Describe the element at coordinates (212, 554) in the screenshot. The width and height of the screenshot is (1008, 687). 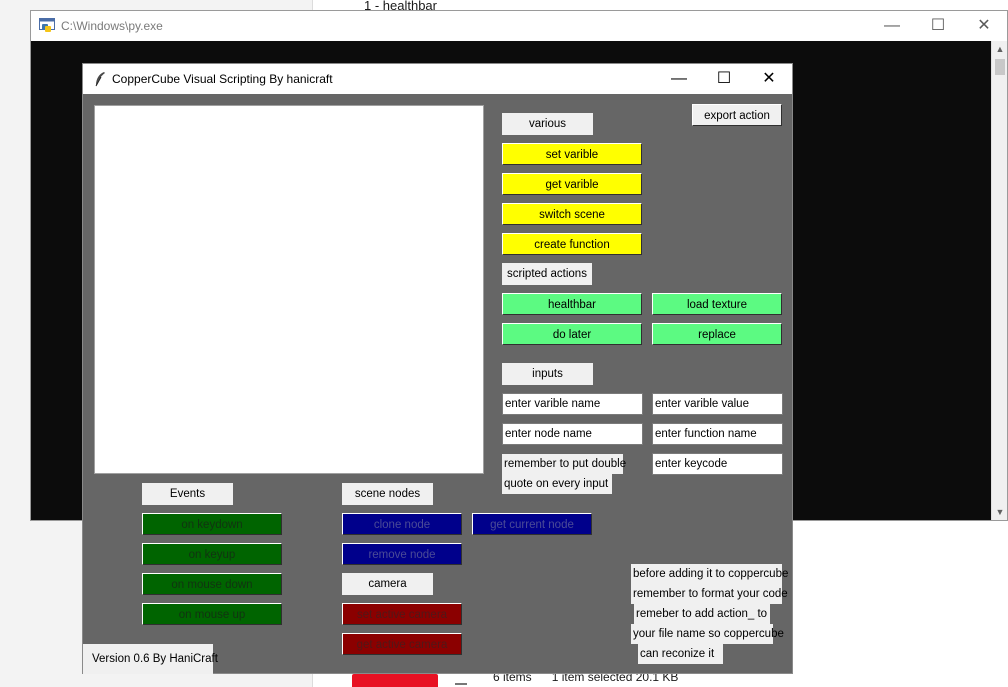
I see `on-keyup-button: on keyup` at that location.